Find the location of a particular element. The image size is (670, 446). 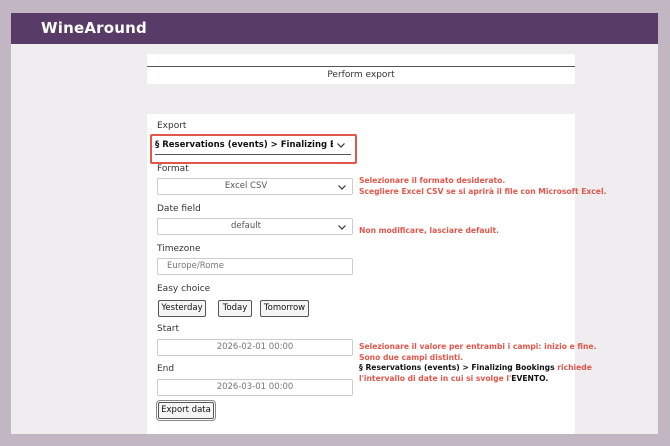

export-label: Export is located at coordinates (172, 126).